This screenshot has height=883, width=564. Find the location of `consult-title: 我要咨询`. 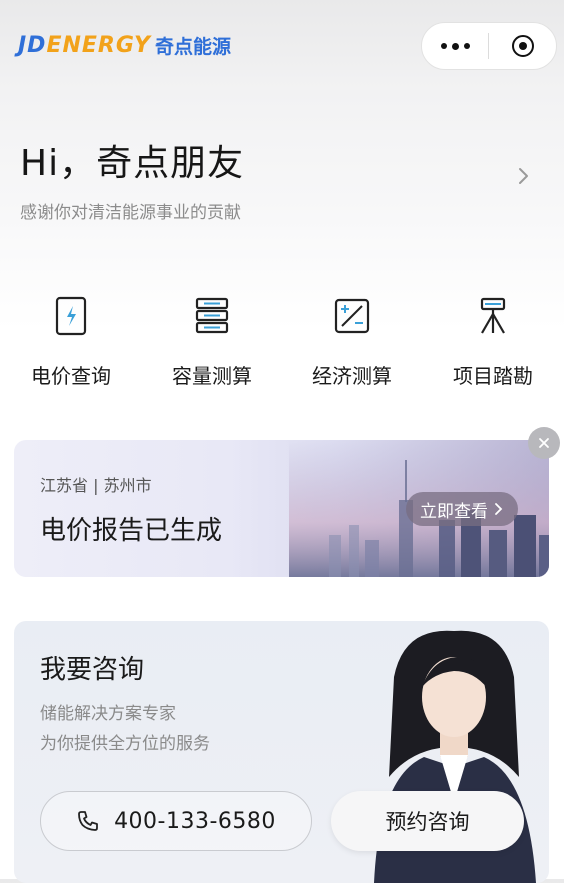

consult-title: 我要咨询 is located at coordinates (92, 670).